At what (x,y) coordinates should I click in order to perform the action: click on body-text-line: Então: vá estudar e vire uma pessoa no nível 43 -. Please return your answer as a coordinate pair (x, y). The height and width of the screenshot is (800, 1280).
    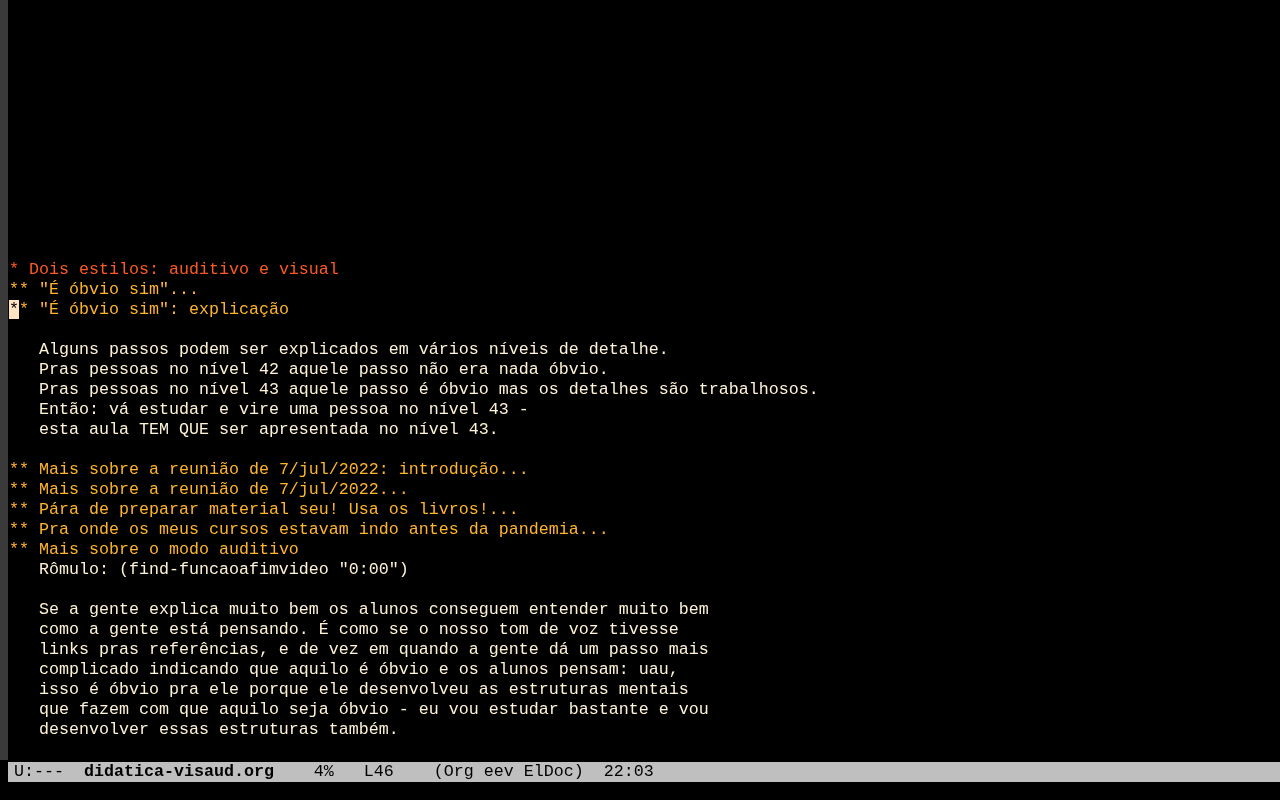
    Looking at the image, I should click on (283, 409).